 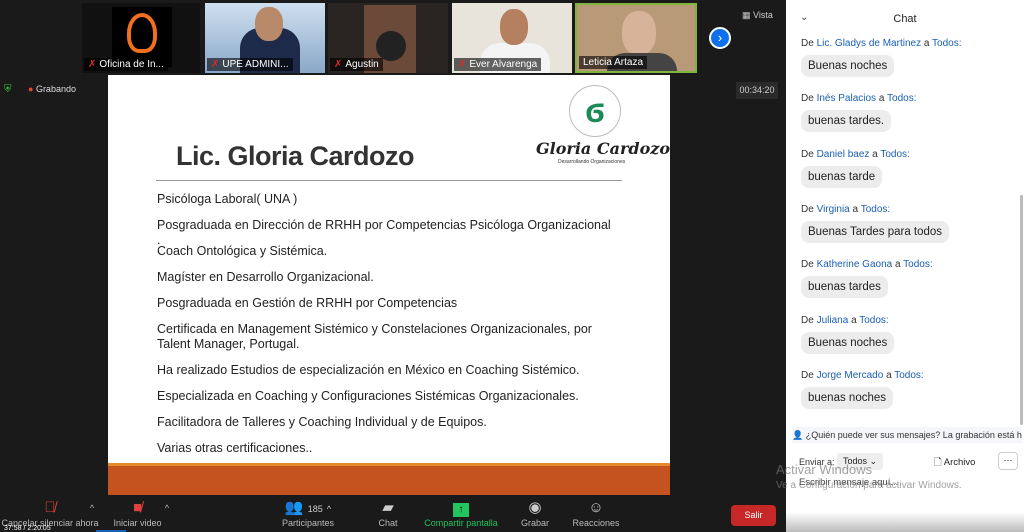 I want to click on sender-name: Katherine Gaona, so click(x=855, y=264).